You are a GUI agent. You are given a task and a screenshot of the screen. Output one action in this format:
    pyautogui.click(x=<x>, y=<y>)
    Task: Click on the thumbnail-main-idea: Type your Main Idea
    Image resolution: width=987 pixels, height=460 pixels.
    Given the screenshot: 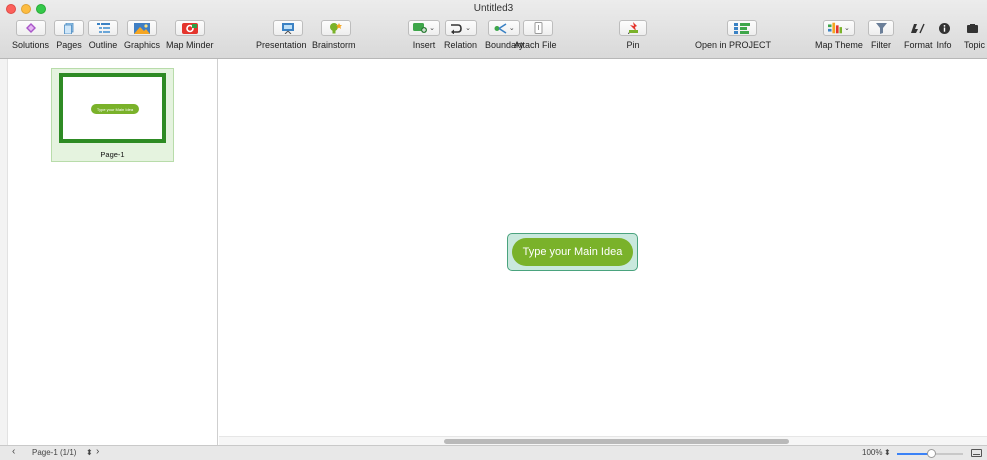 What is the action you would take?
    pyautogui.click(x=115, y=109)
    